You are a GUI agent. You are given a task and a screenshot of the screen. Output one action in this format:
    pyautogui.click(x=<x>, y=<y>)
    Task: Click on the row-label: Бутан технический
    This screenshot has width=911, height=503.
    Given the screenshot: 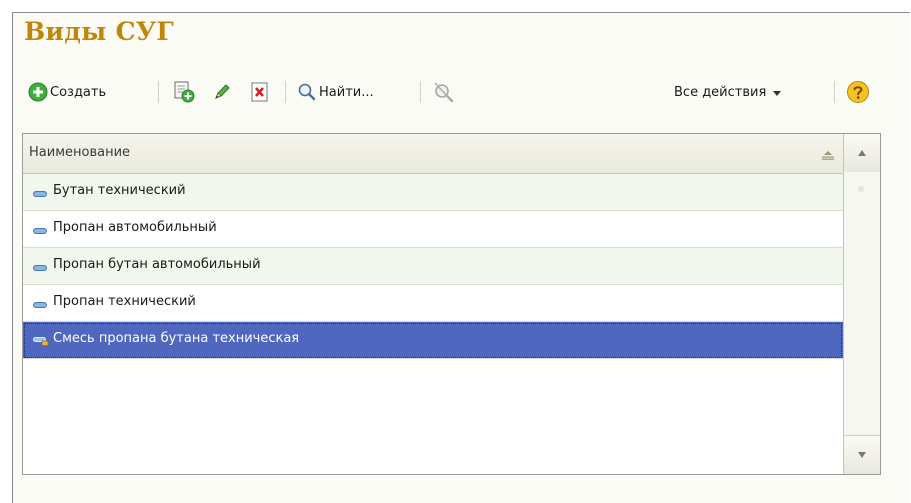 What is the action you would take?
    pyautogui.click(x=119, y=190)
    